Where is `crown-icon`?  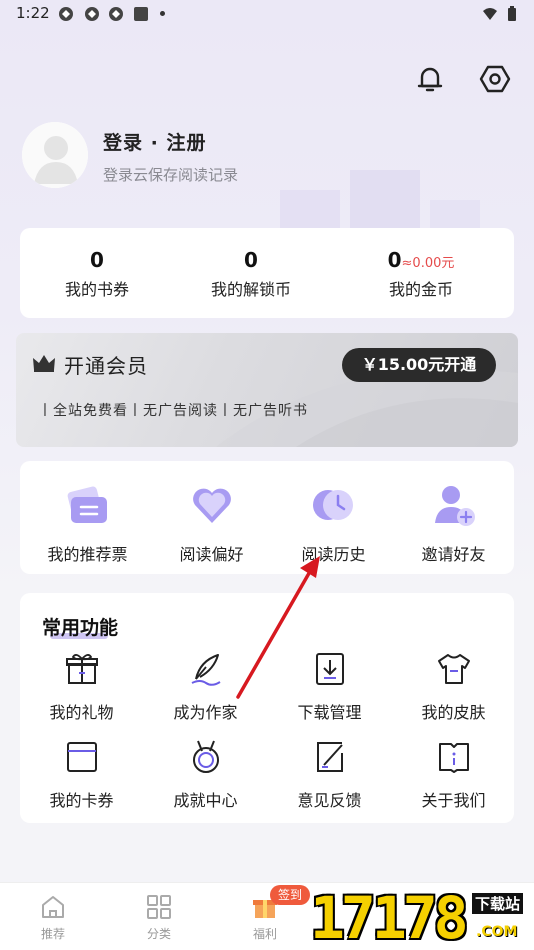 crown-icon is located at coordinates (44, 363).